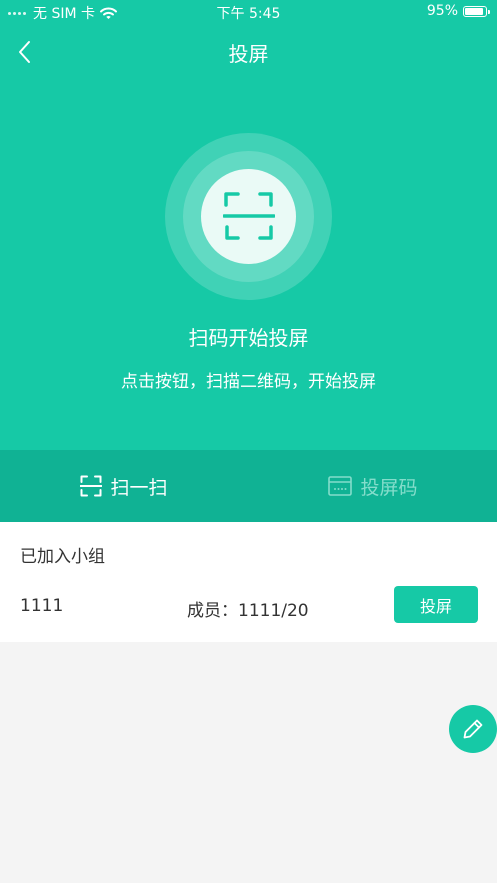 The height and width of the screenshot is (883, 497). I want to click on battery-percentage: 95%, so click(442, 11).